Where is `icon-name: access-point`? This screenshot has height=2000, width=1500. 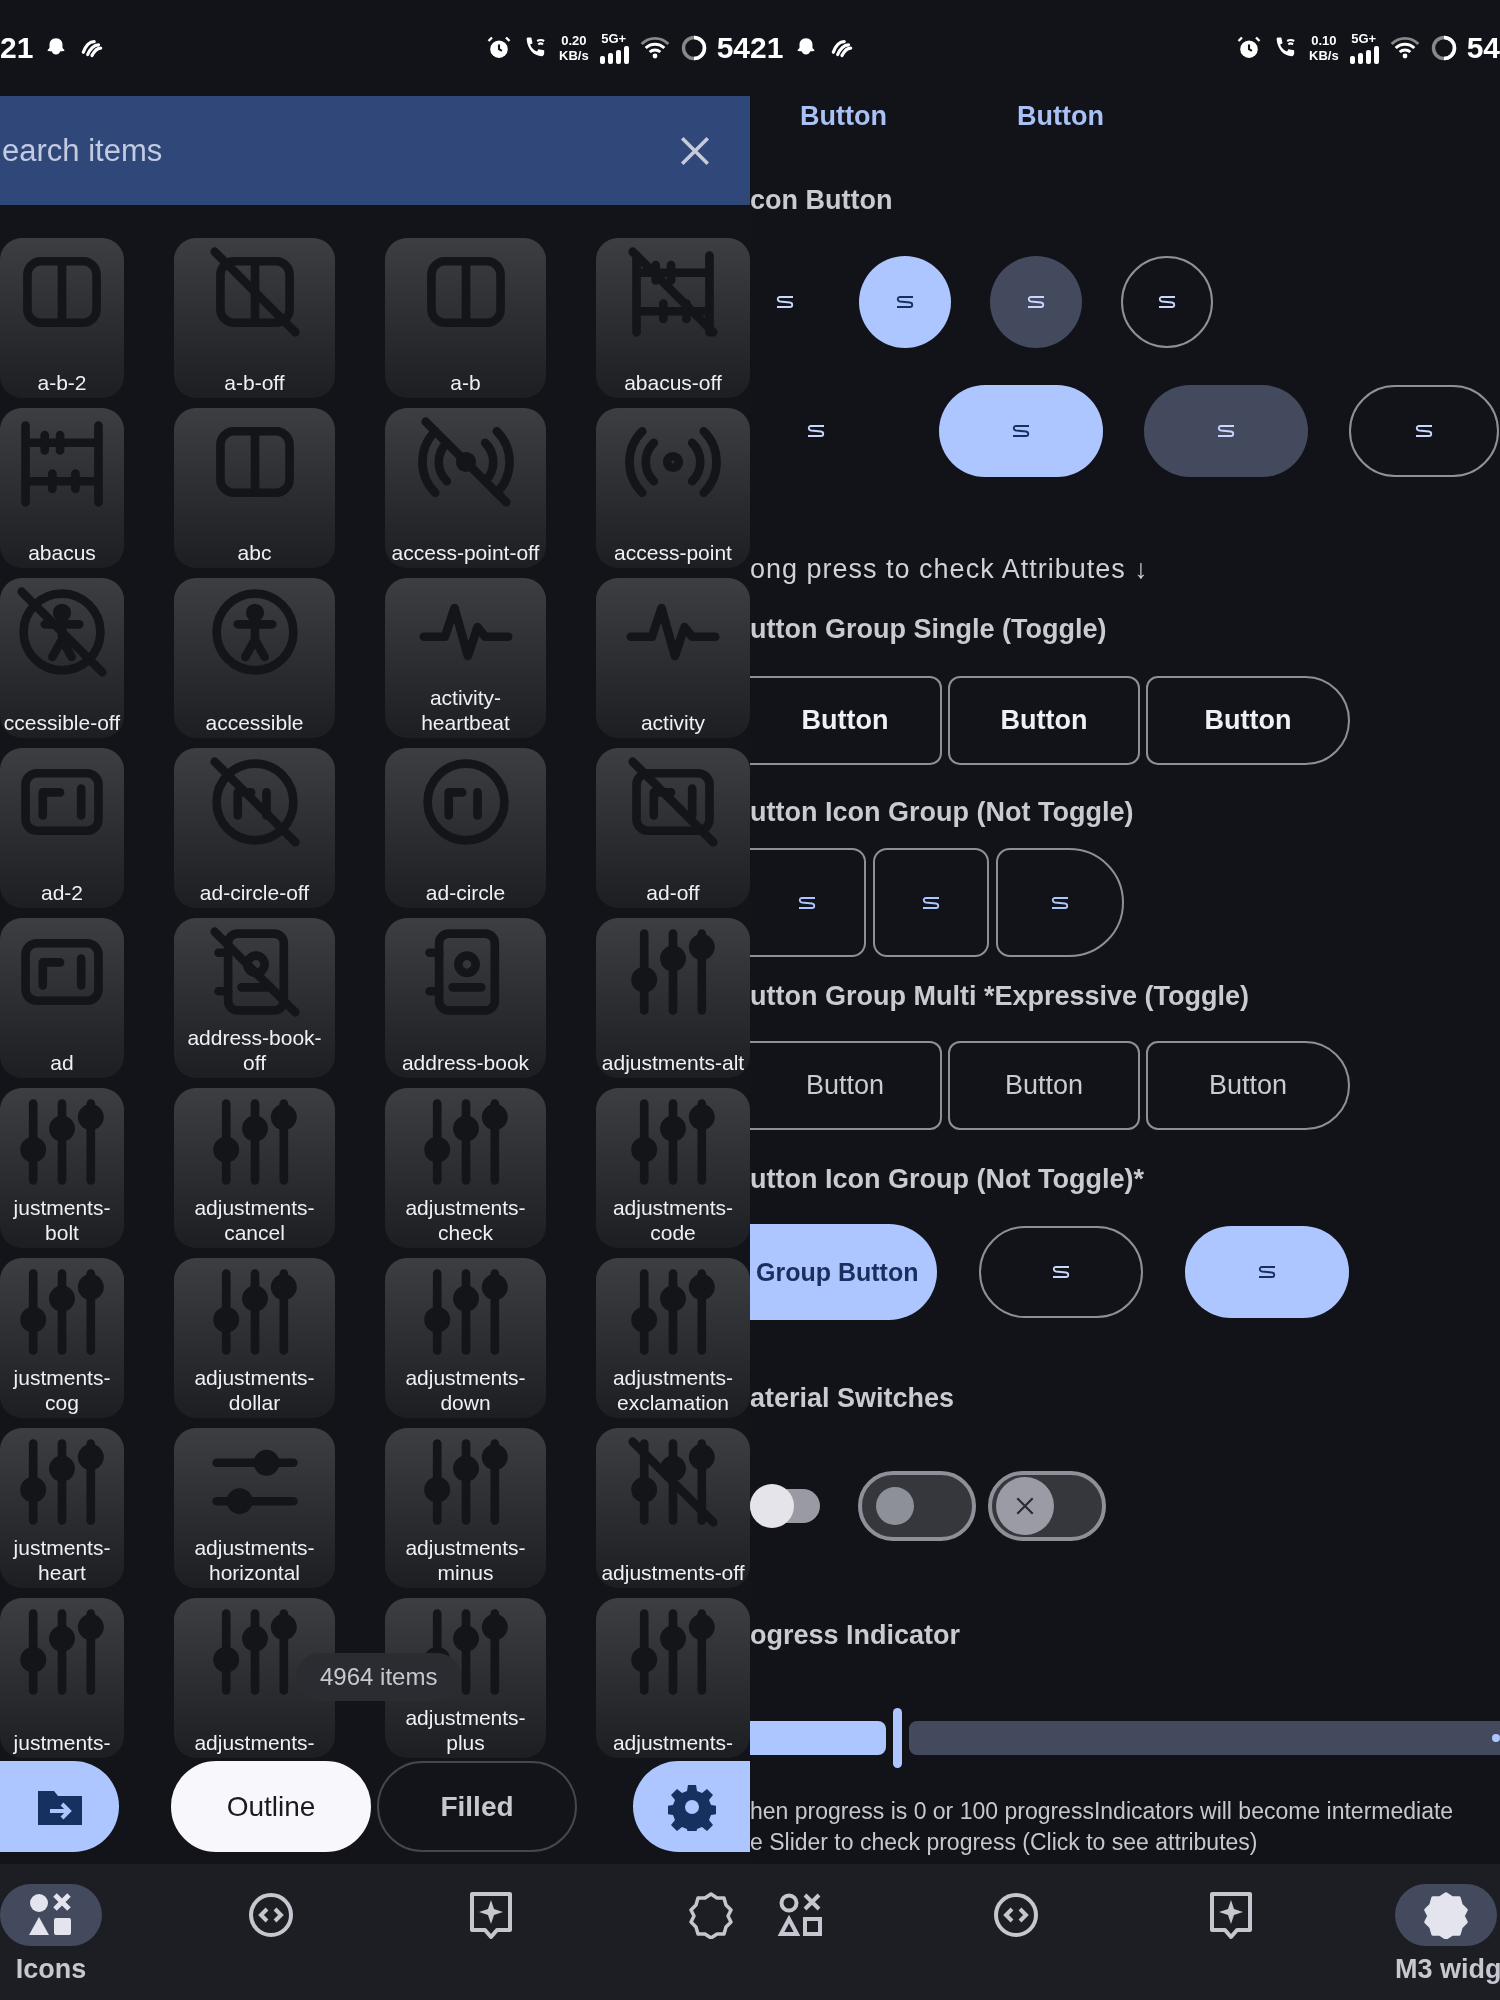
icon-name: access-point is located at coordinates (673, 552).